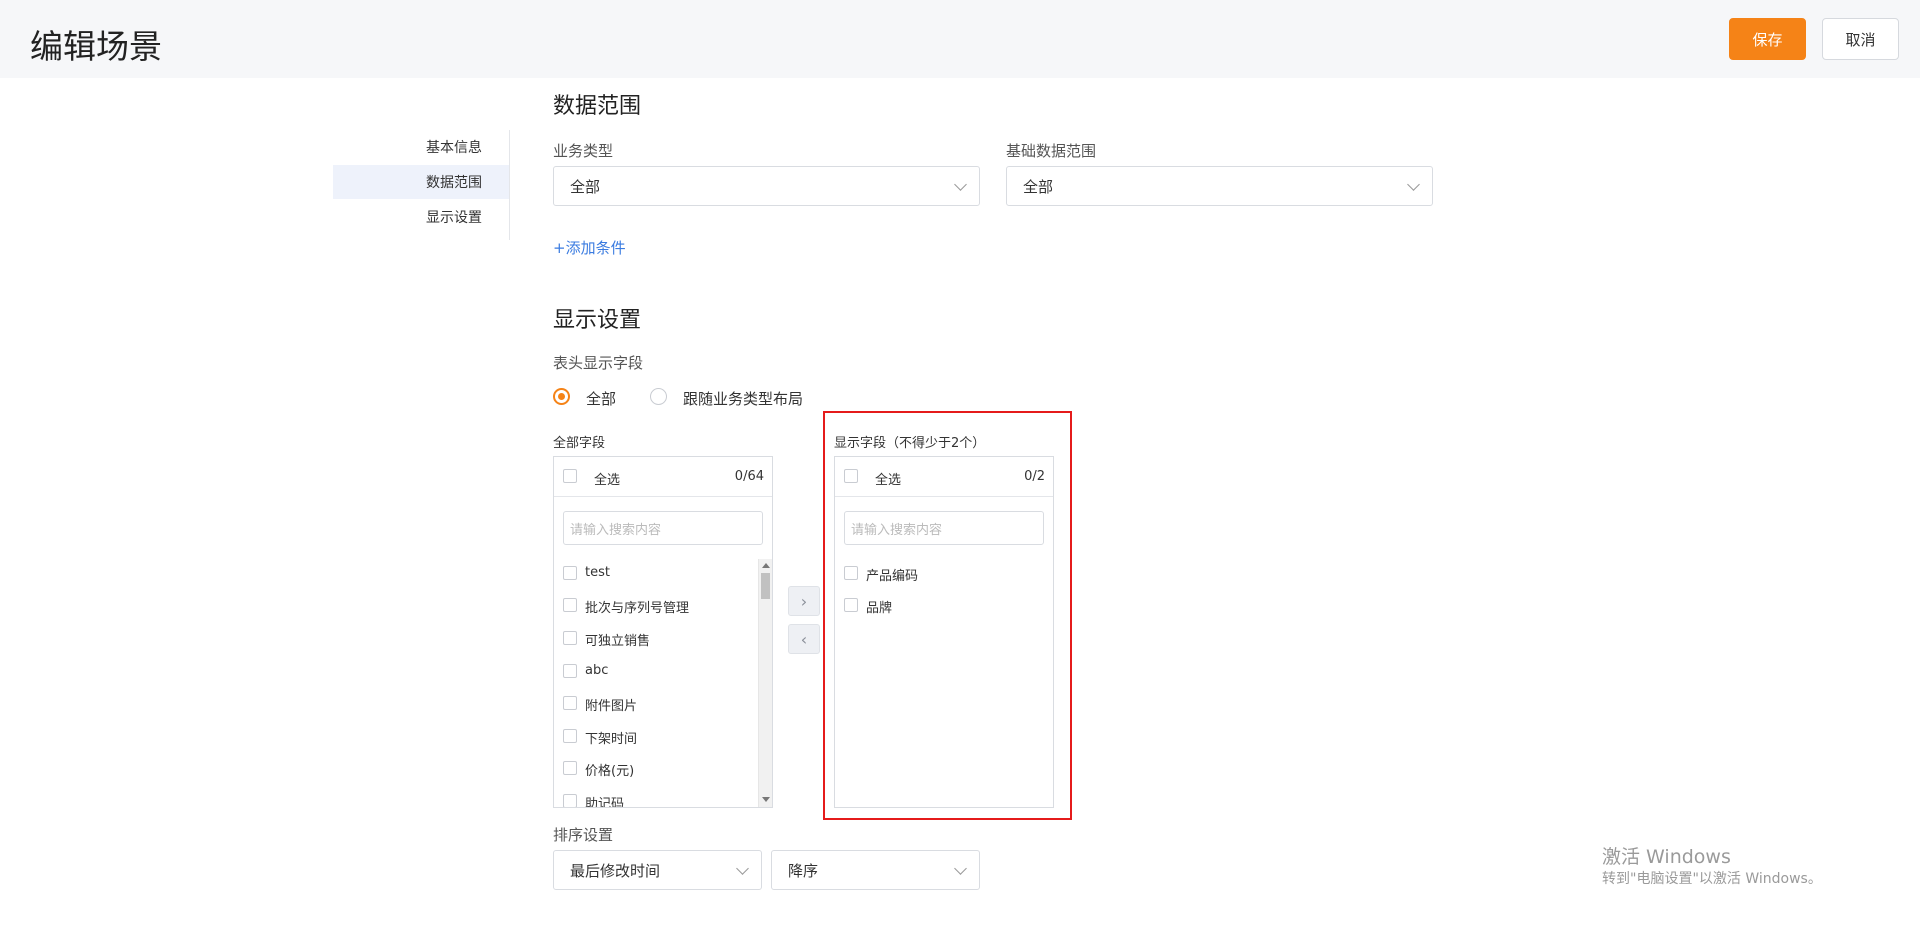  I want to click on all-fields-list: test 批次与序列号管理 可独立销售 abc 附件图片 下架时间 价格(元), so click(656, 684).